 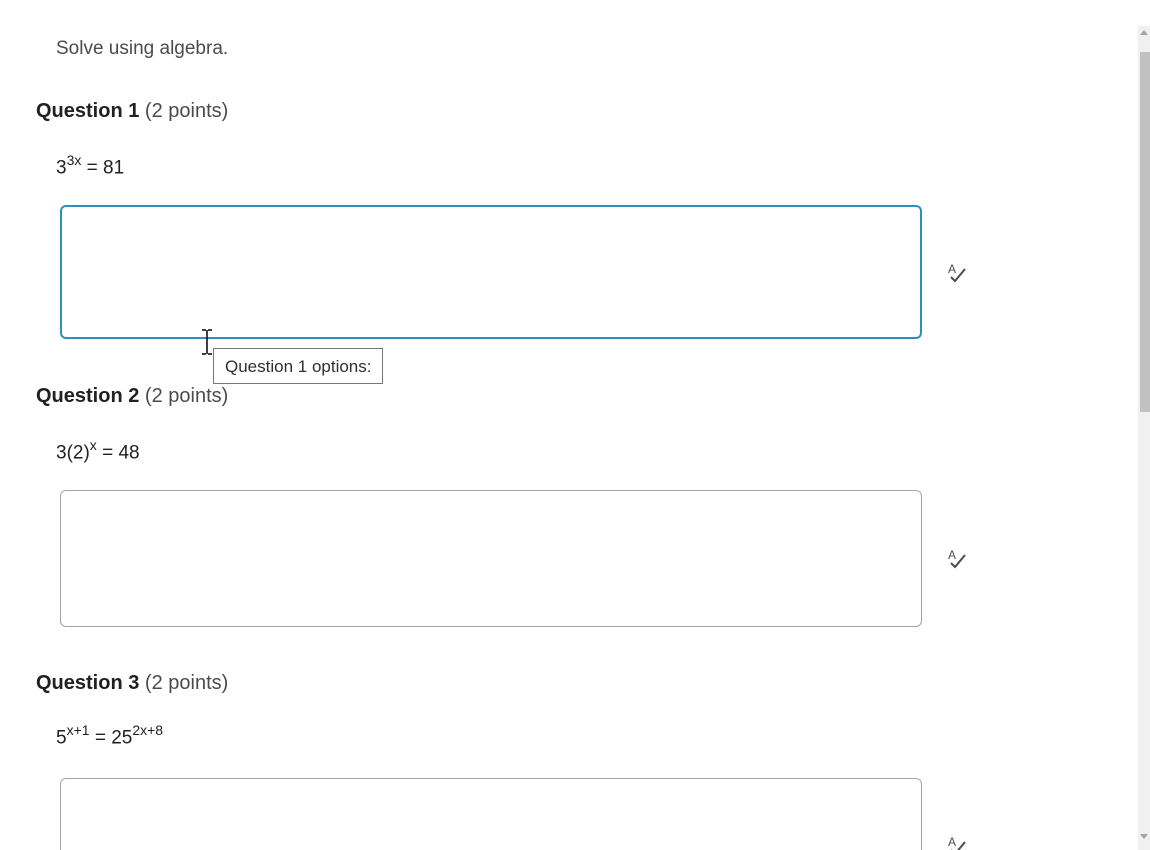 What do you see at coordinates (88, 683) in the screenshot?
I see `question-3-title: Question 3` at bounding box center [88, 683].